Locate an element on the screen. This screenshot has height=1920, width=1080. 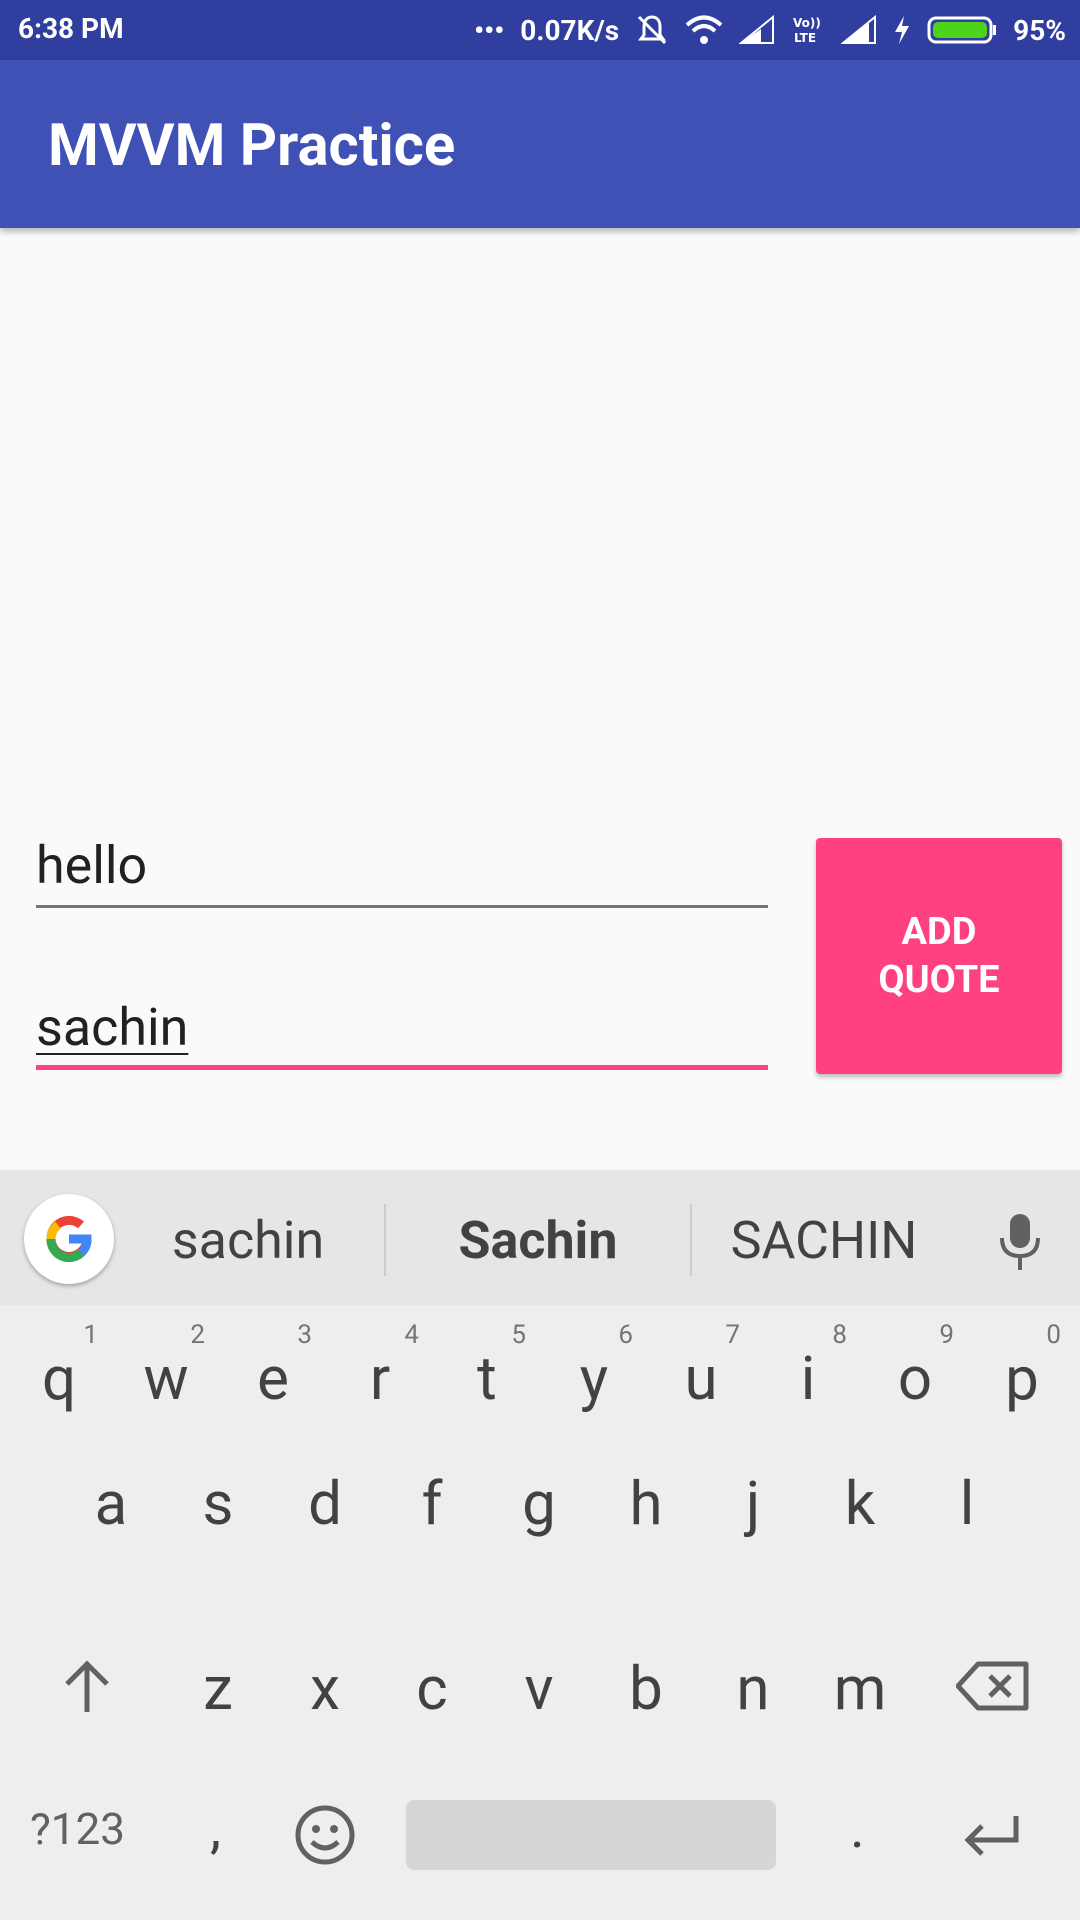
key-d: d is located at coordinates (325, 1500).